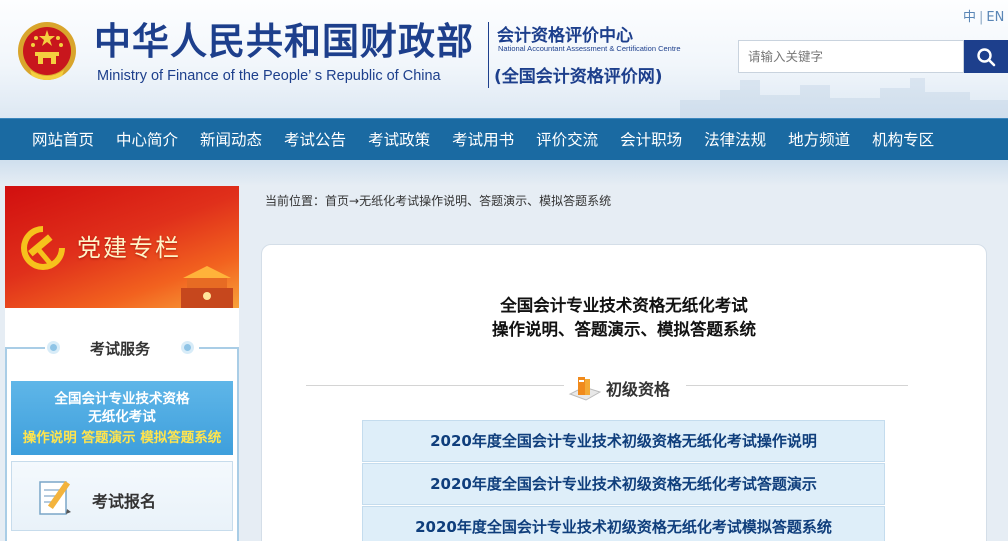 The height and width of the screenshot is (541, 1008). Describe the element at coordinates (844, 98) in the screenshot. I see `skyline-decoration` at that location.